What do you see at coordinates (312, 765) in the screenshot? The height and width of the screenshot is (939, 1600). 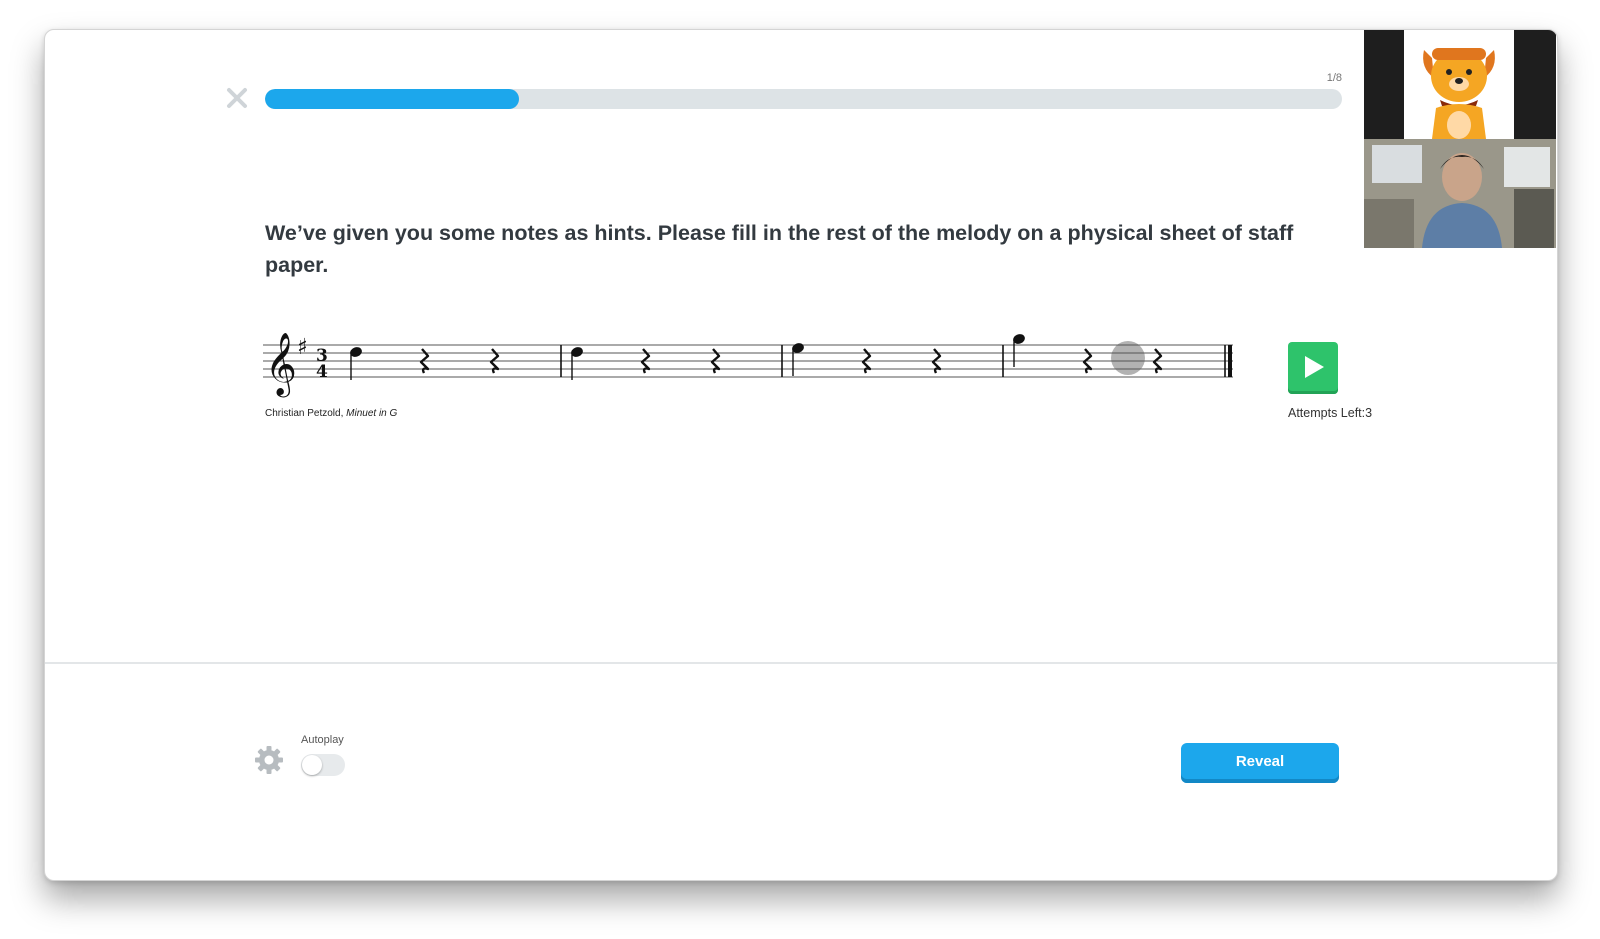 I see `toggle-knob` at bounding box center [312, 765].